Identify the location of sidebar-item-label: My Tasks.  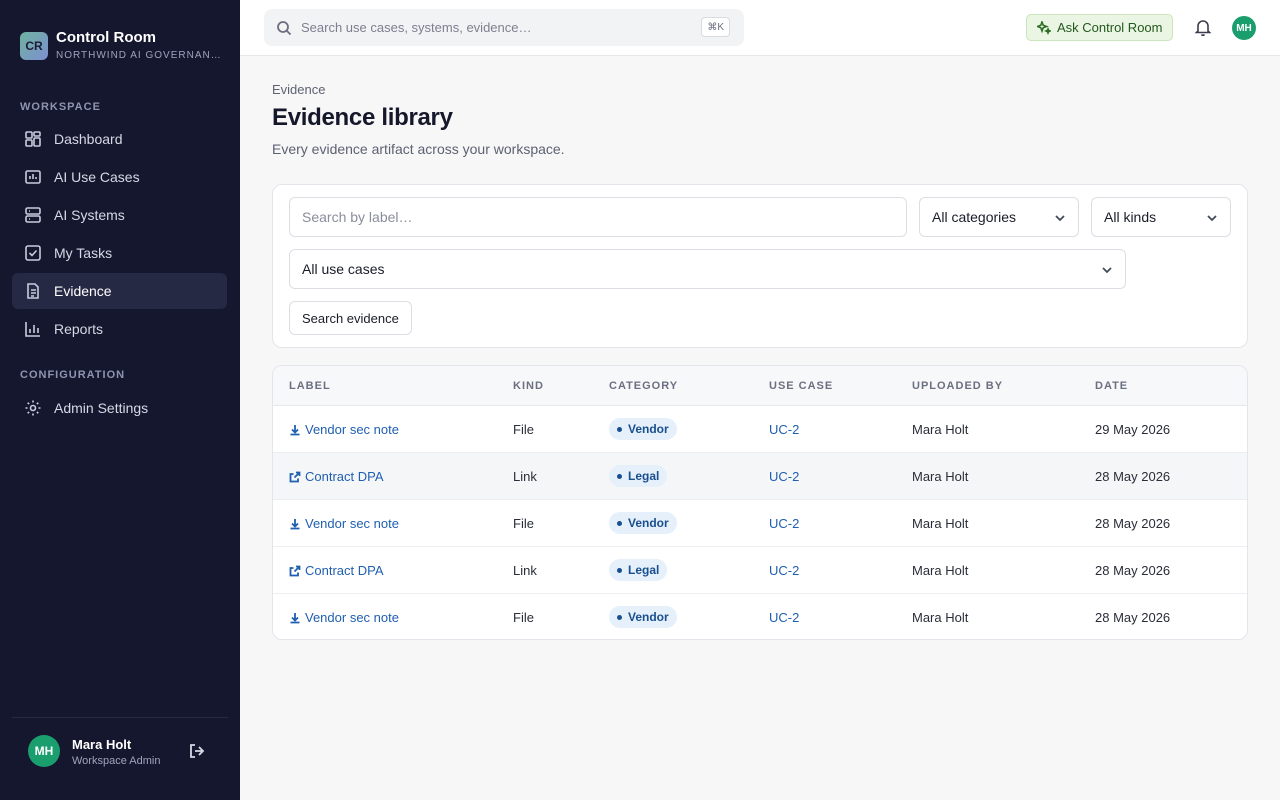
(83, 253).